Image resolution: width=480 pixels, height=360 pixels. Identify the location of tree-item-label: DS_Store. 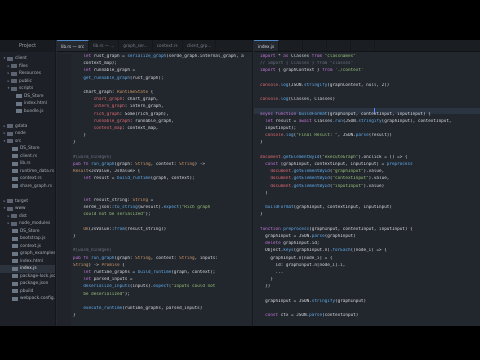
(34, 96).